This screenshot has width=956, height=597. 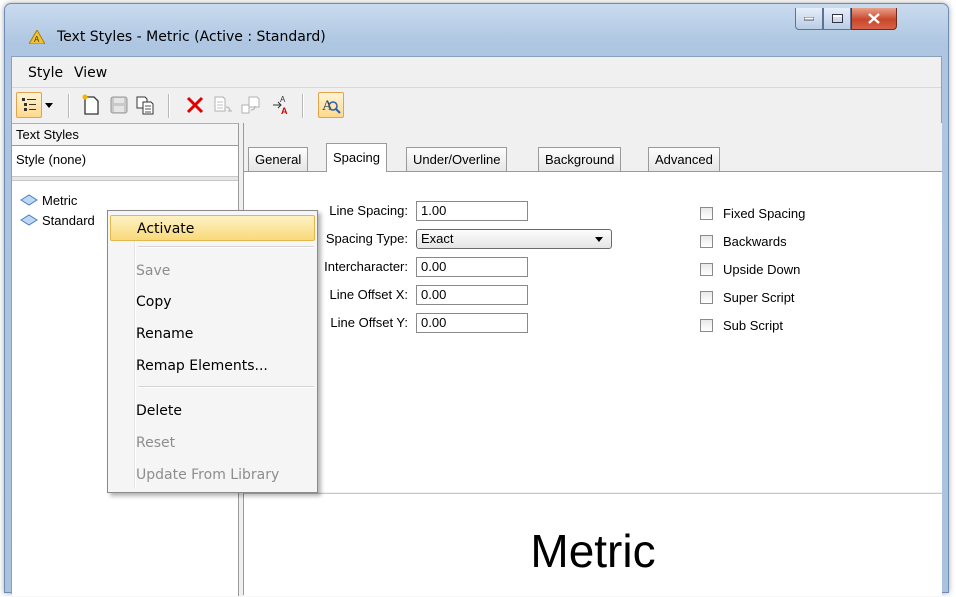 I want to click on menu-item-delete: Delete, so click(x=212, y=411).